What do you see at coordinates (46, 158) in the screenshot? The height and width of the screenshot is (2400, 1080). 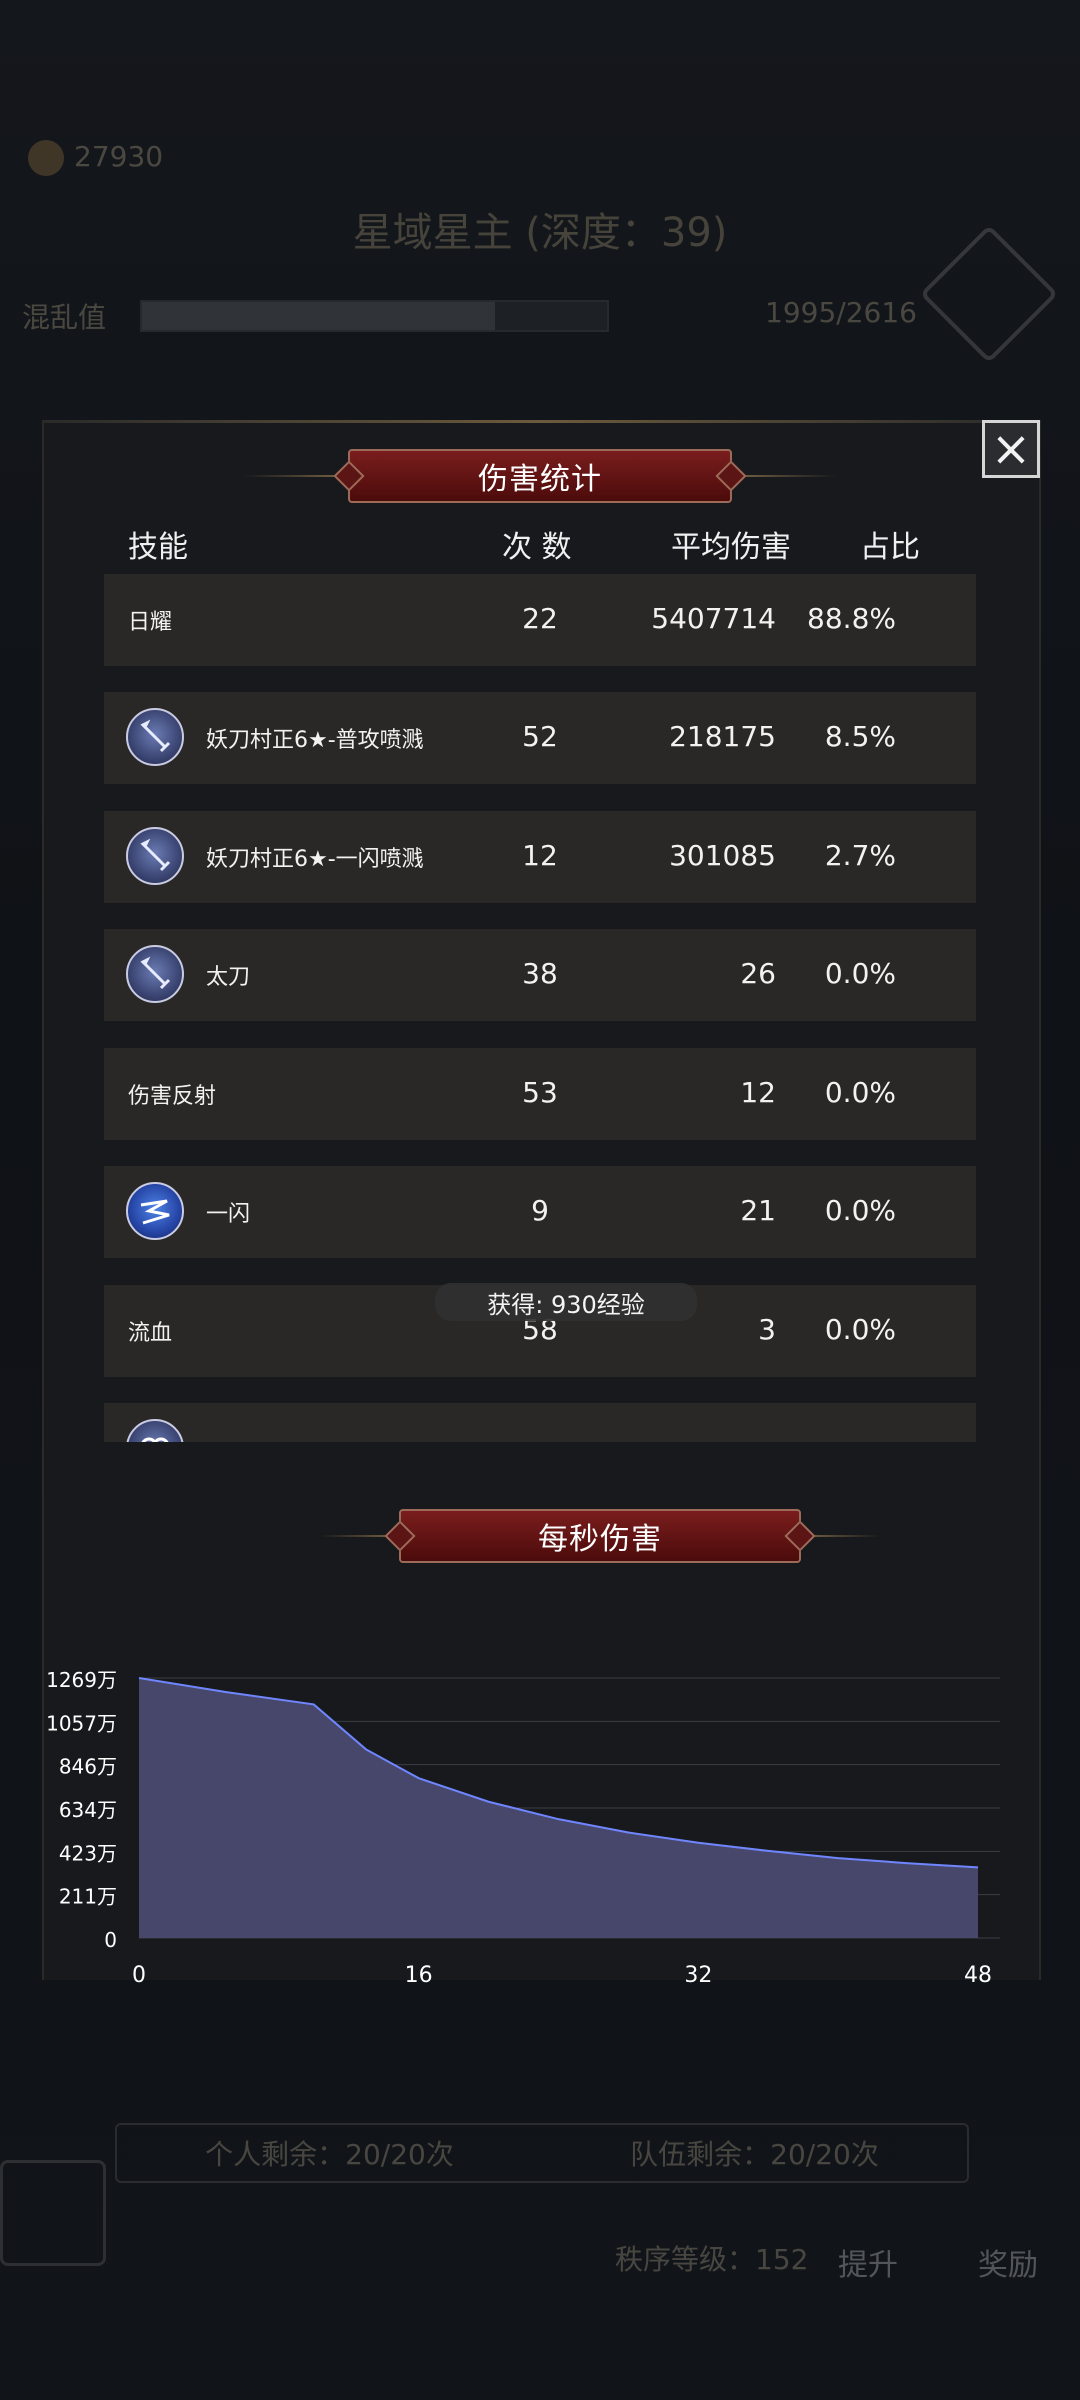 I see `gold-icon` at bounding box center [46, 158].